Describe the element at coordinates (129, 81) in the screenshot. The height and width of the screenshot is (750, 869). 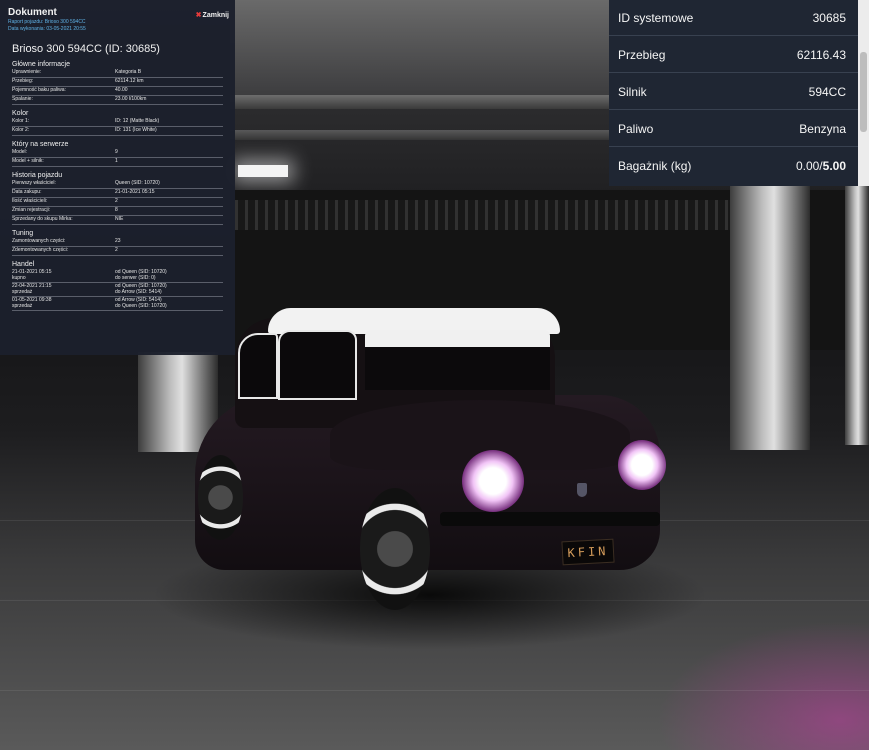
I see `row-value: 62114.12 km` at that location.